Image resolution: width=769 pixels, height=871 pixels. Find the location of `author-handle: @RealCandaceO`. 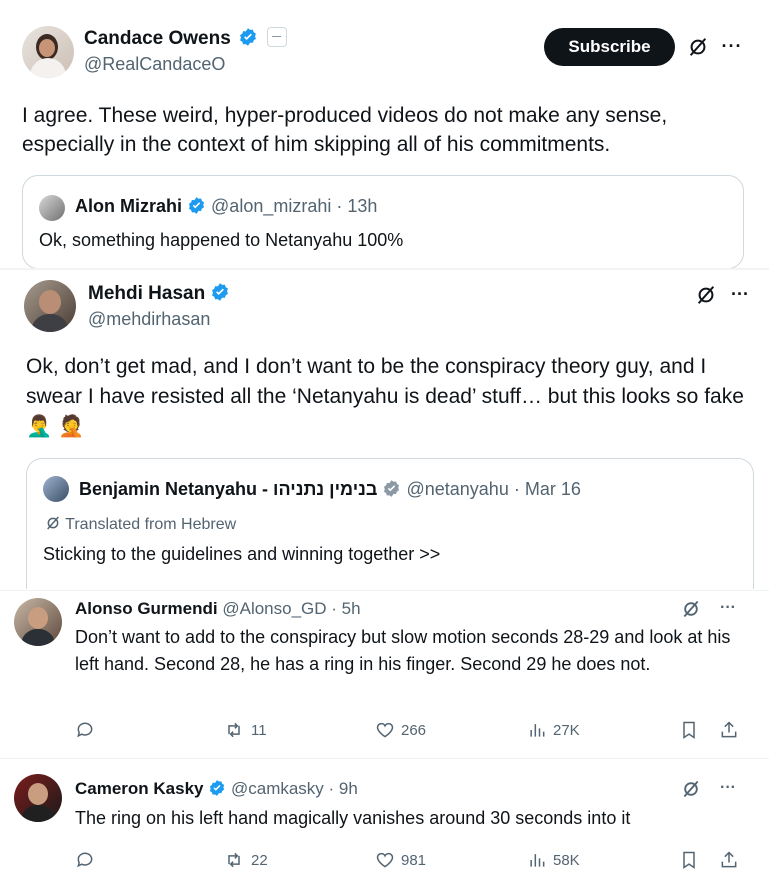

author-handle: @RealCandaceO is located at coordinates (154, 64).